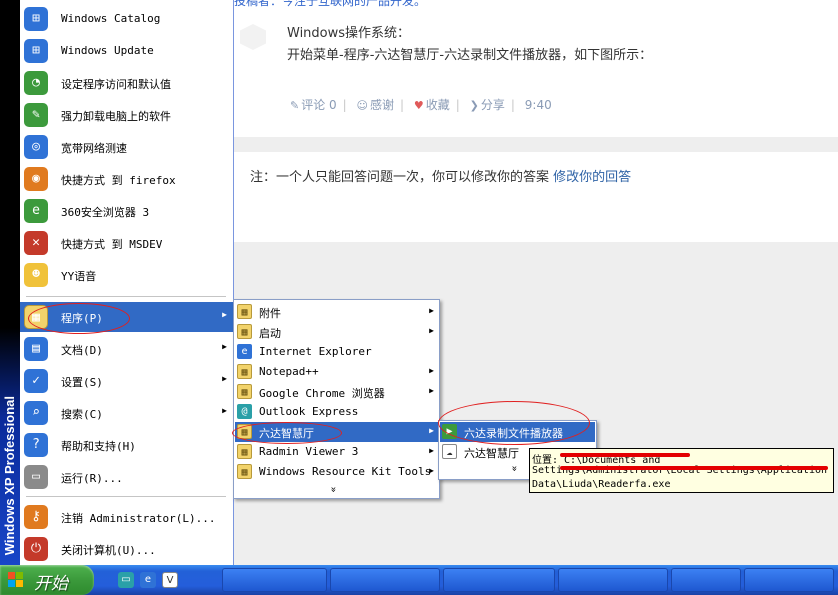  What do you see at coordinates (94, 148) in the screenshot?
I see `start-menu-item-label: 宽带网络测速` at bounding box center [94, 148].